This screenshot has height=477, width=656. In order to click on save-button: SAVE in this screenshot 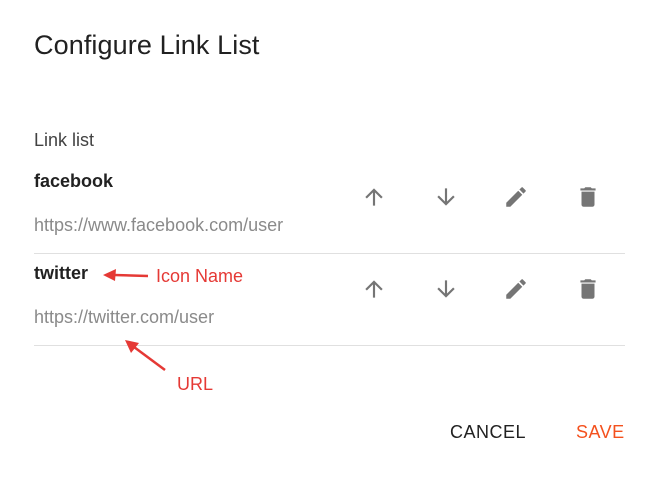, I will do `click(600, 432)`.